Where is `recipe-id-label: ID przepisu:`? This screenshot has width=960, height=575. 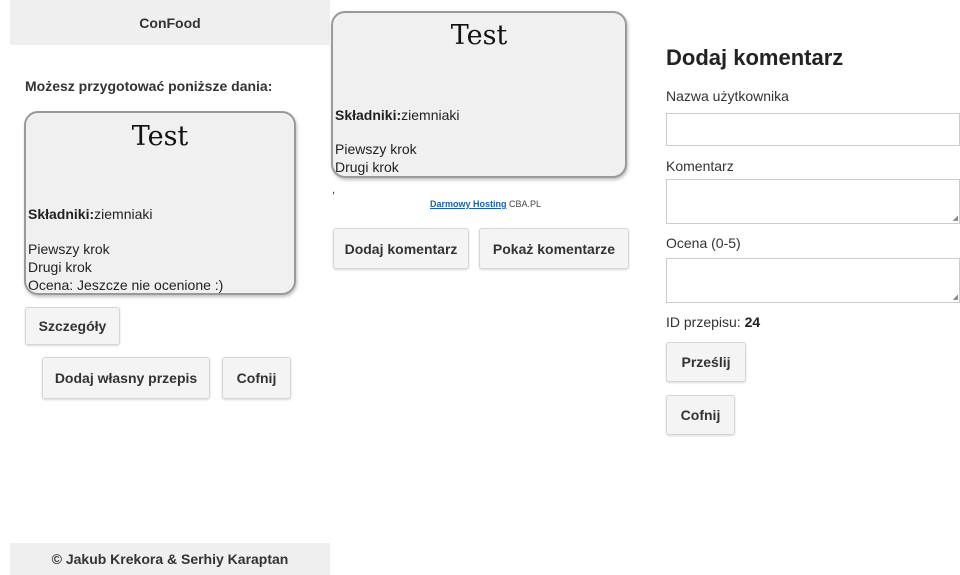
recipe-id-label: ID przepisu: is located at coordinates (705, 322).